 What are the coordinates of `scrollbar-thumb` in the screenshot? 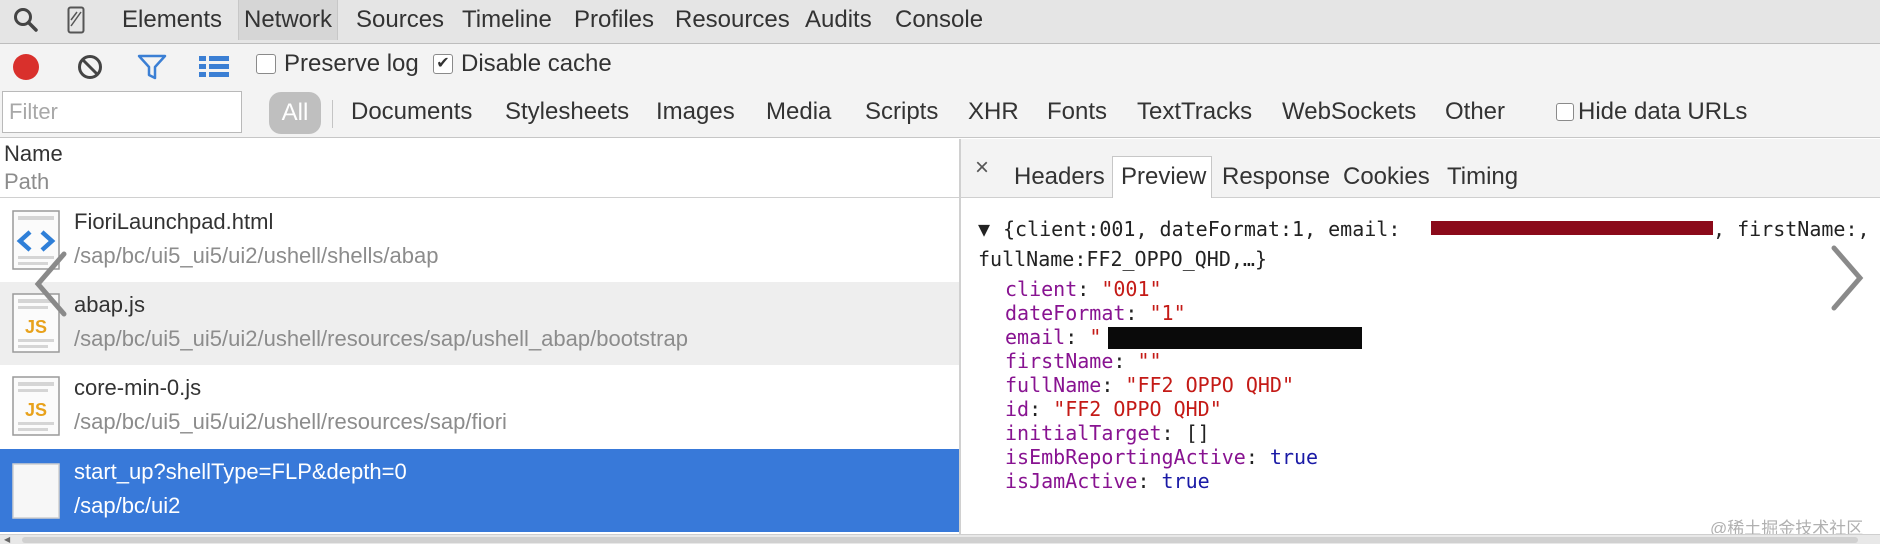 It's located at (940, 540).